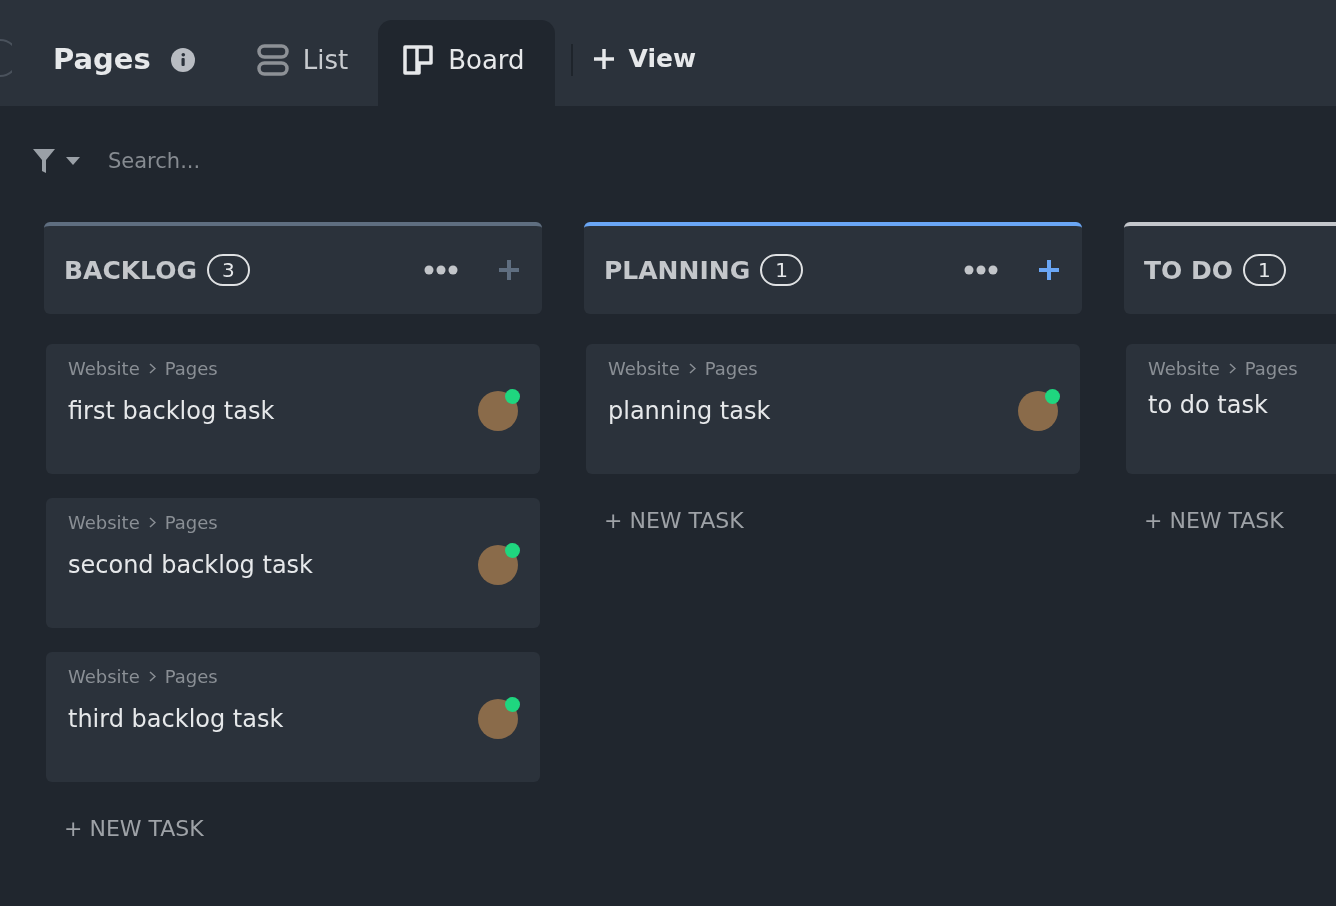 This screenshot has width=1336, height=906. I want to click on task-title: to do task, so click(1208, 405).